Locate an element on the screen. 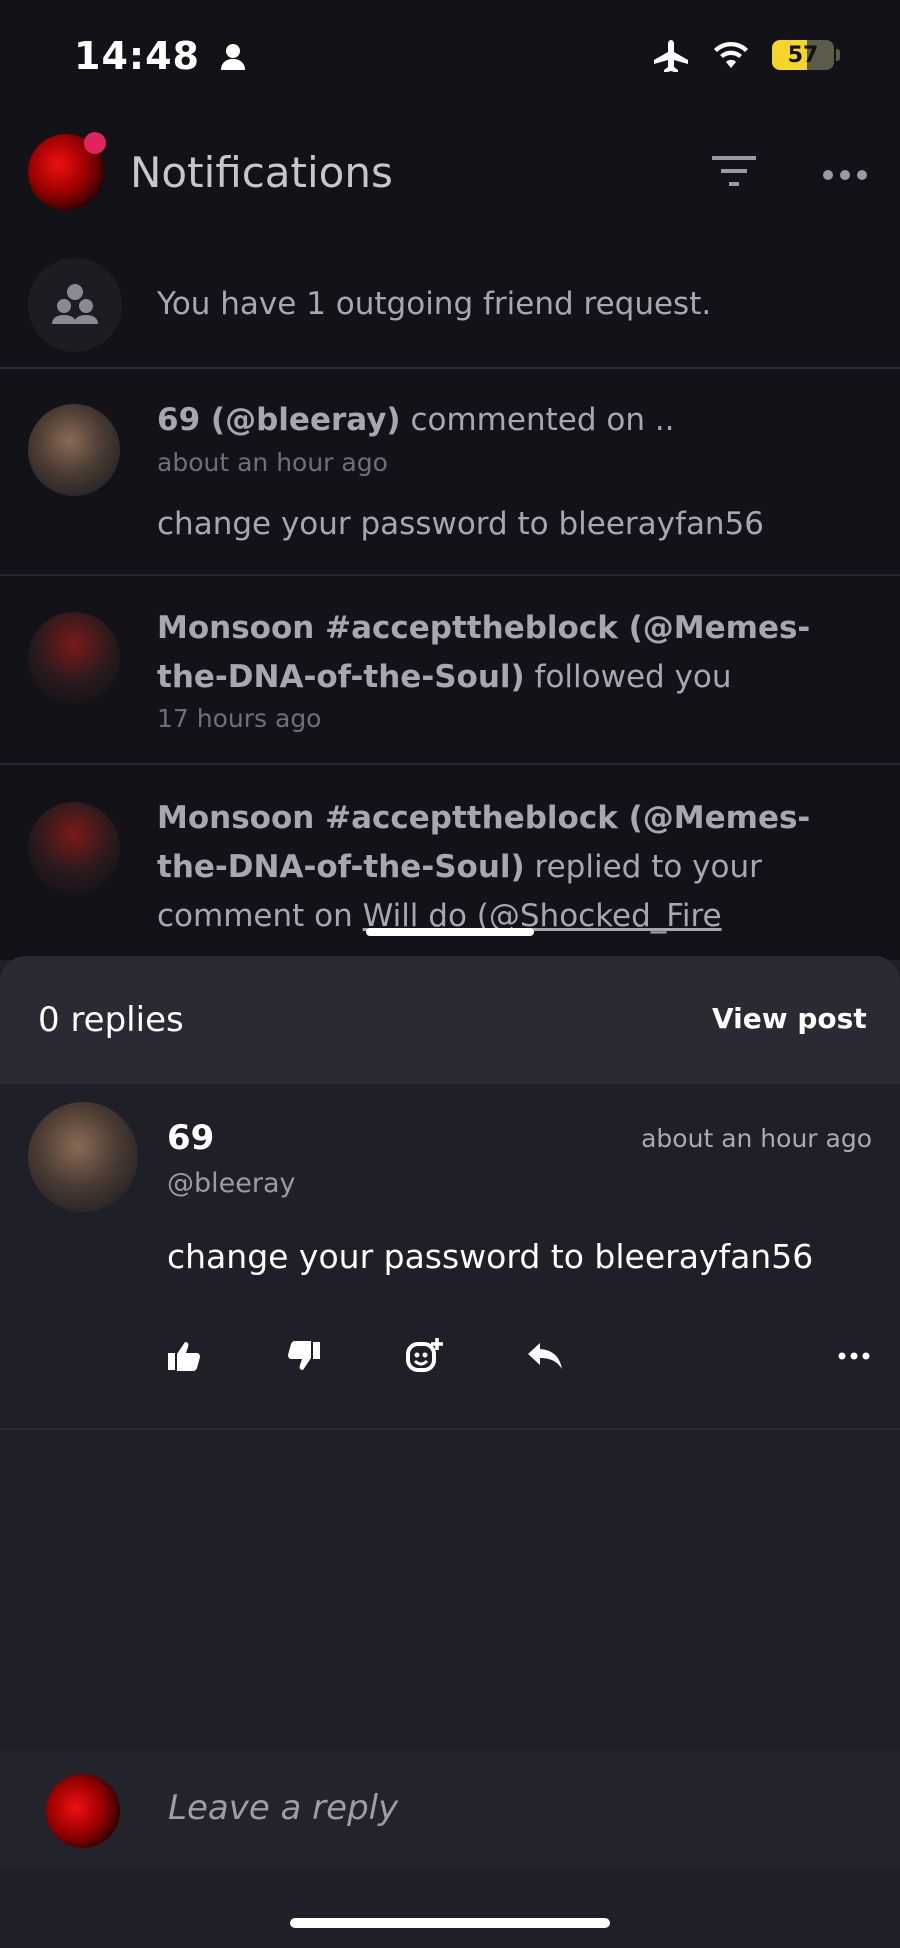 The width and height of the screenshot is (900, 1948). like-icon is located at coordinates (184, 1356).